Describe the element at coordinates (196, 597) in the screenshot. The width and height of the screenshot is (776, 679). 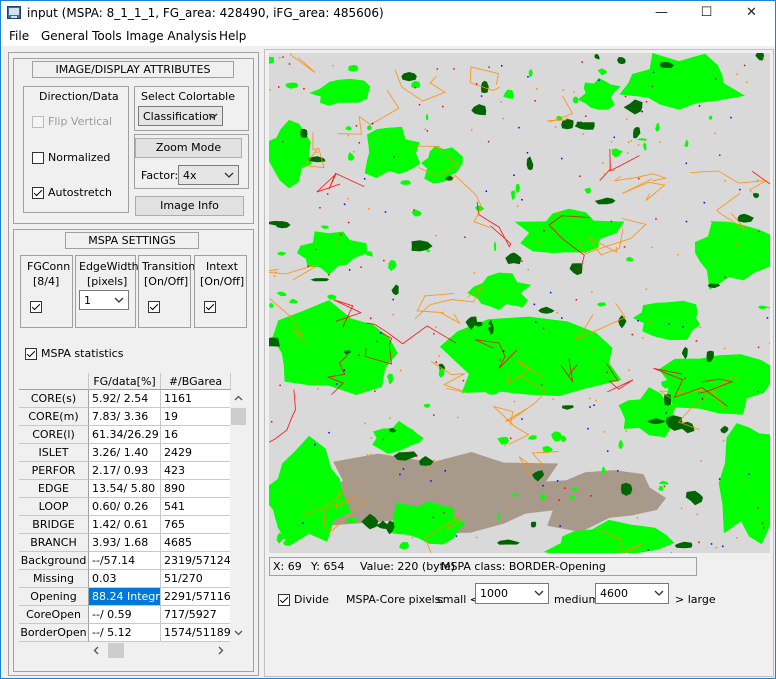
I see `table-cell-count: 2291/57116` at that location.